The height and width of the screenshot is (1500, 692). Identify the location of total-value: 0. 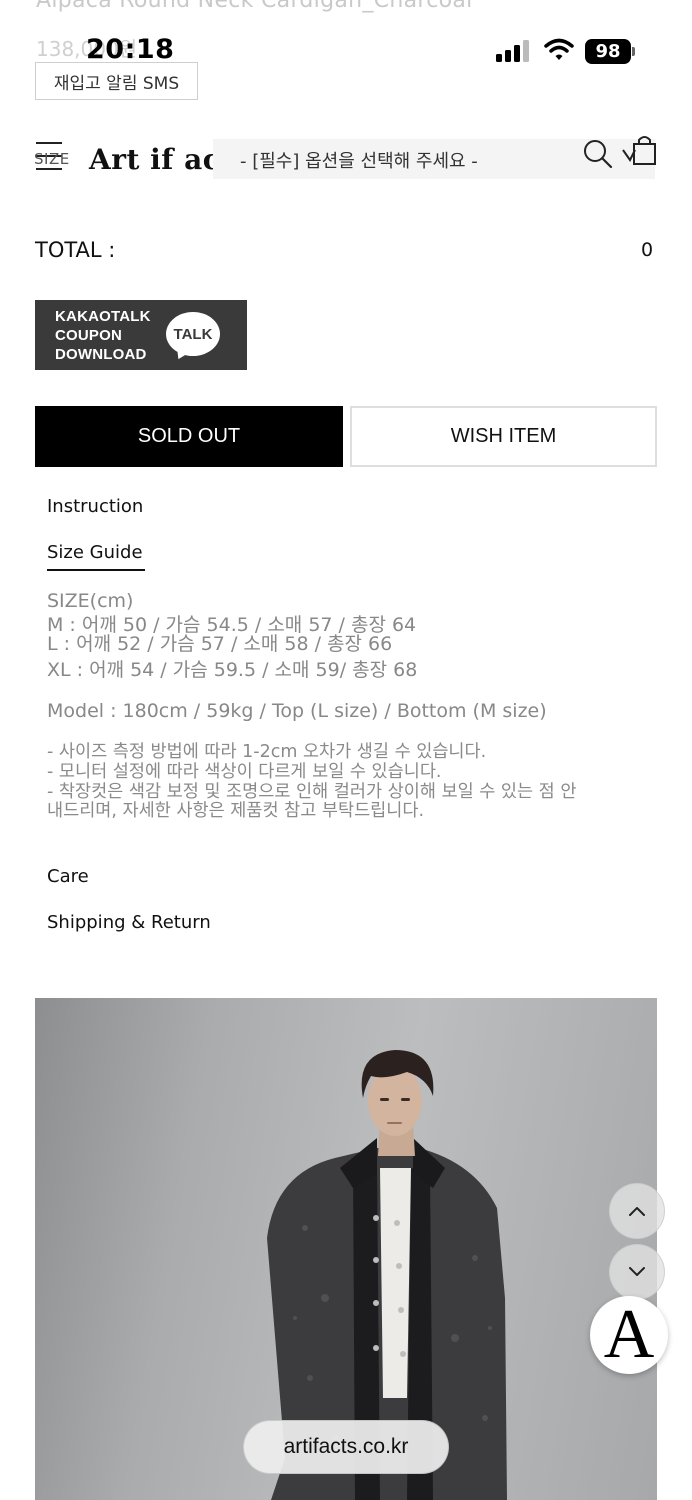
(647, 250).